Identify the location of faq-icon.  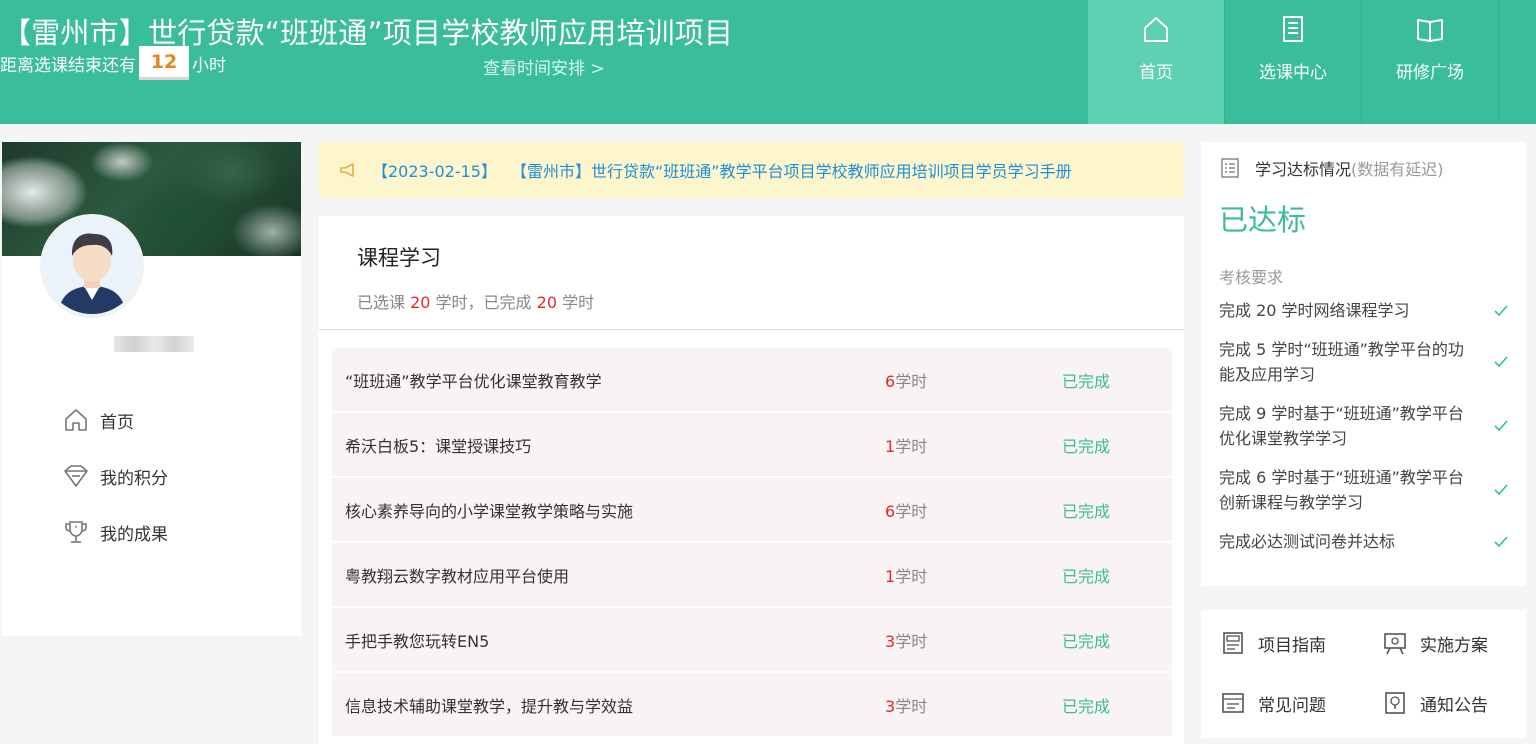
(1233, 703).